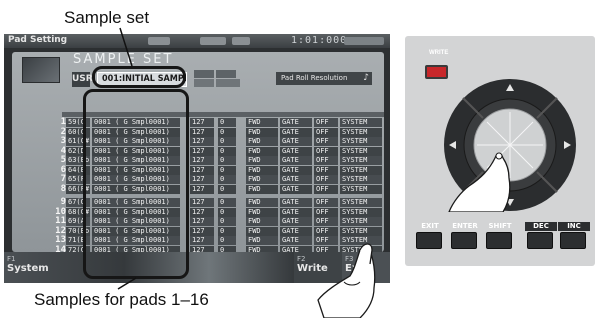 Image resolution: width=603 pixels, height=318 pixels. What do you see at coordinates (366, 78) in the screenshot?
I see `music-note-icon: ♪` at bounding box center [366, 78].